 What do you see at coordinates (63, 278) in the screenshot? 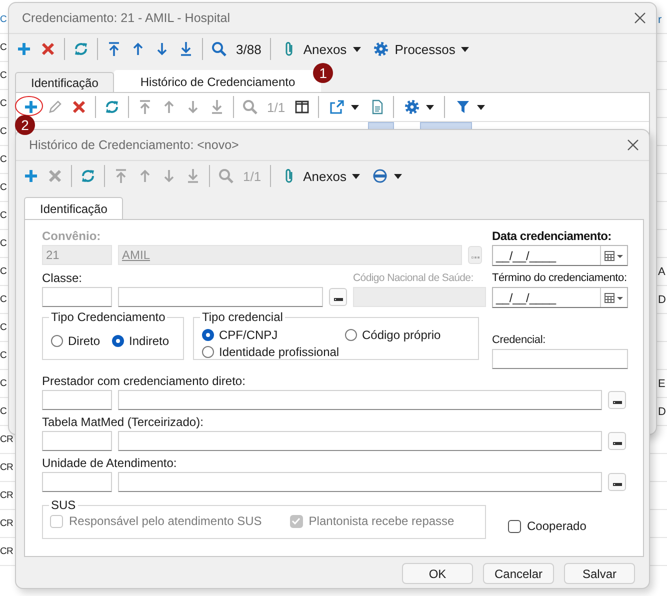
I see `field-label: Classe:` at bounding box center [63, 278].